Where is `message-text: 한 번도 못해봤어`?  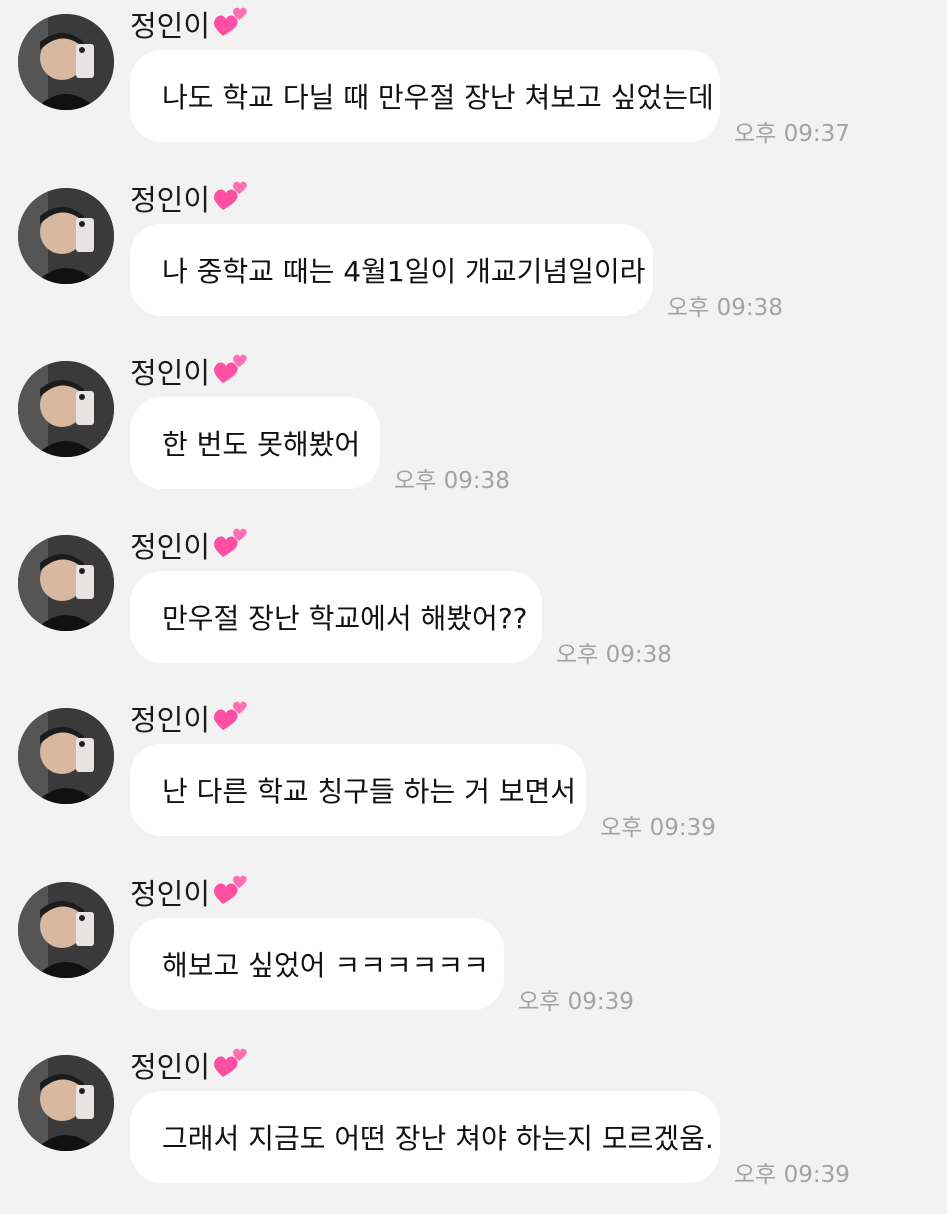 message-text: 한 번도 못해봤어 is located at coordinates (261, 444).